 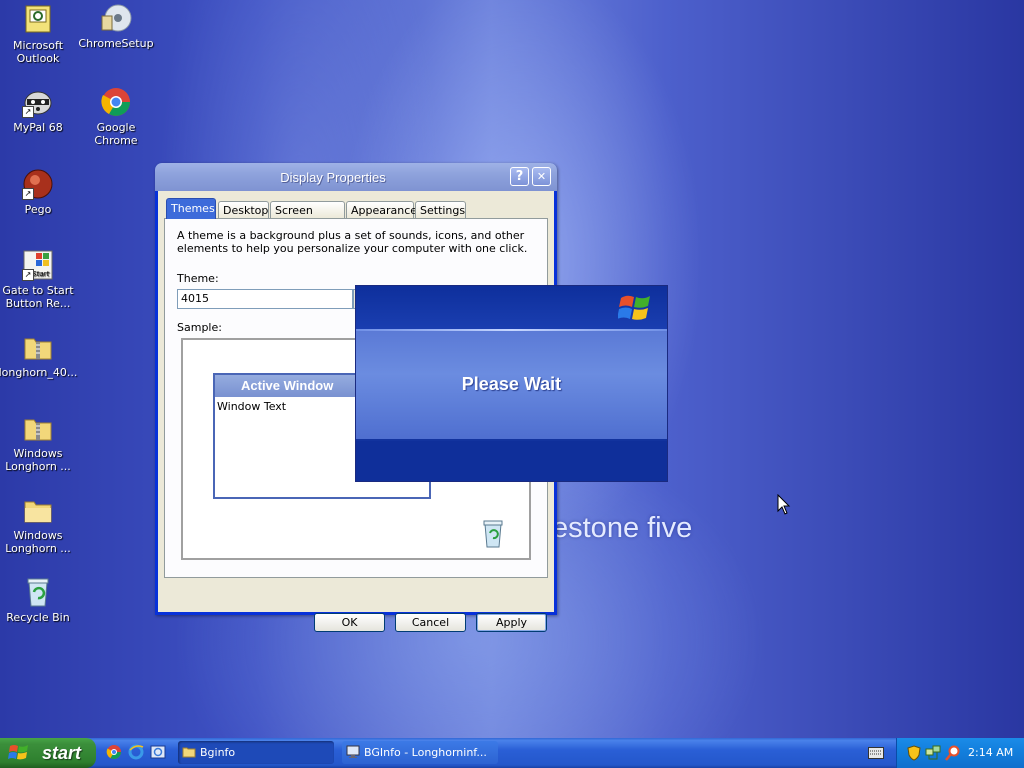 I want to click on show-desktop-quicklaunch-icon, so click(x=158, y=752).